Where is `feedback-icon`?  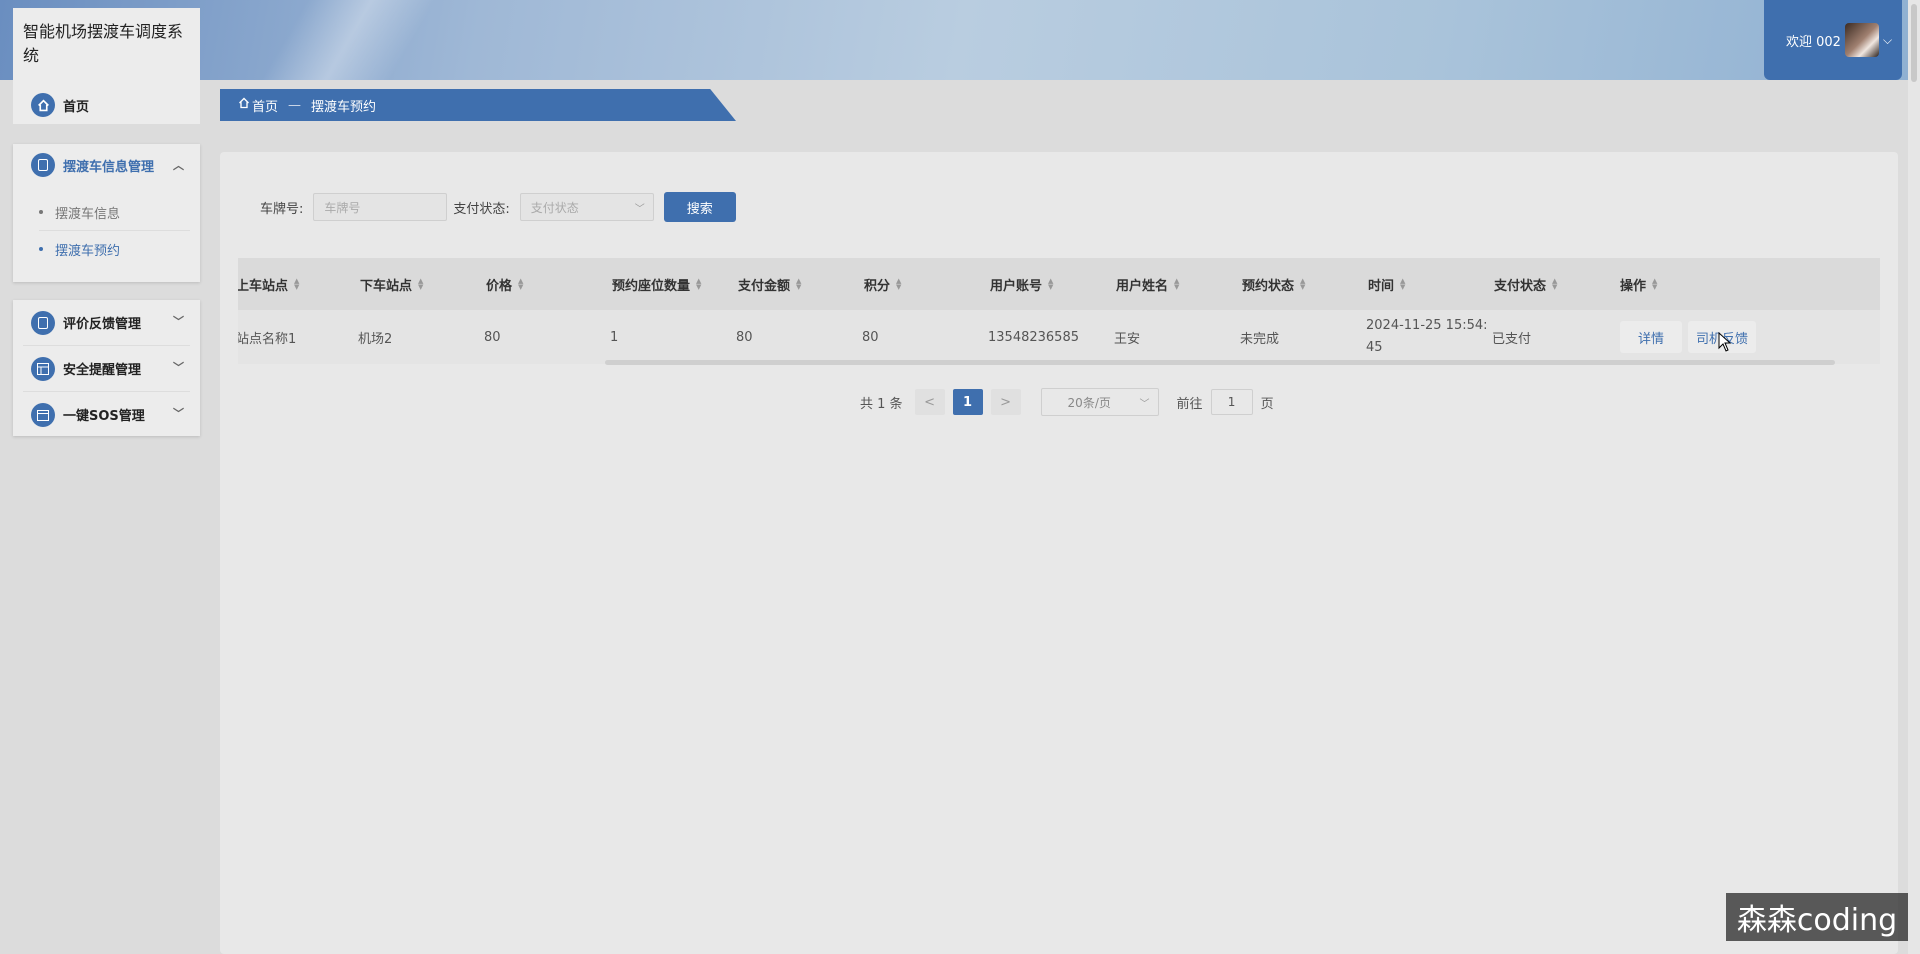
feedback-icon is located at coordinates (43, 322).